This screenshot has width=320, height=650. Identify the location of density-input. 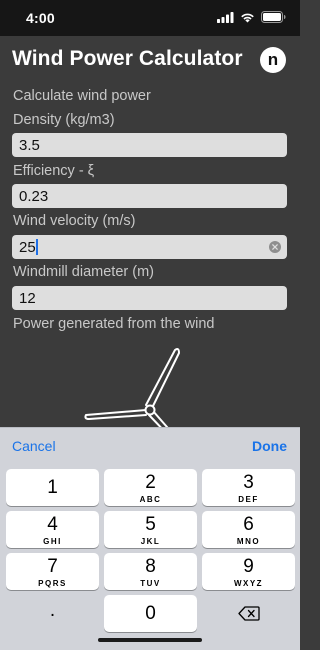
(149, 145).